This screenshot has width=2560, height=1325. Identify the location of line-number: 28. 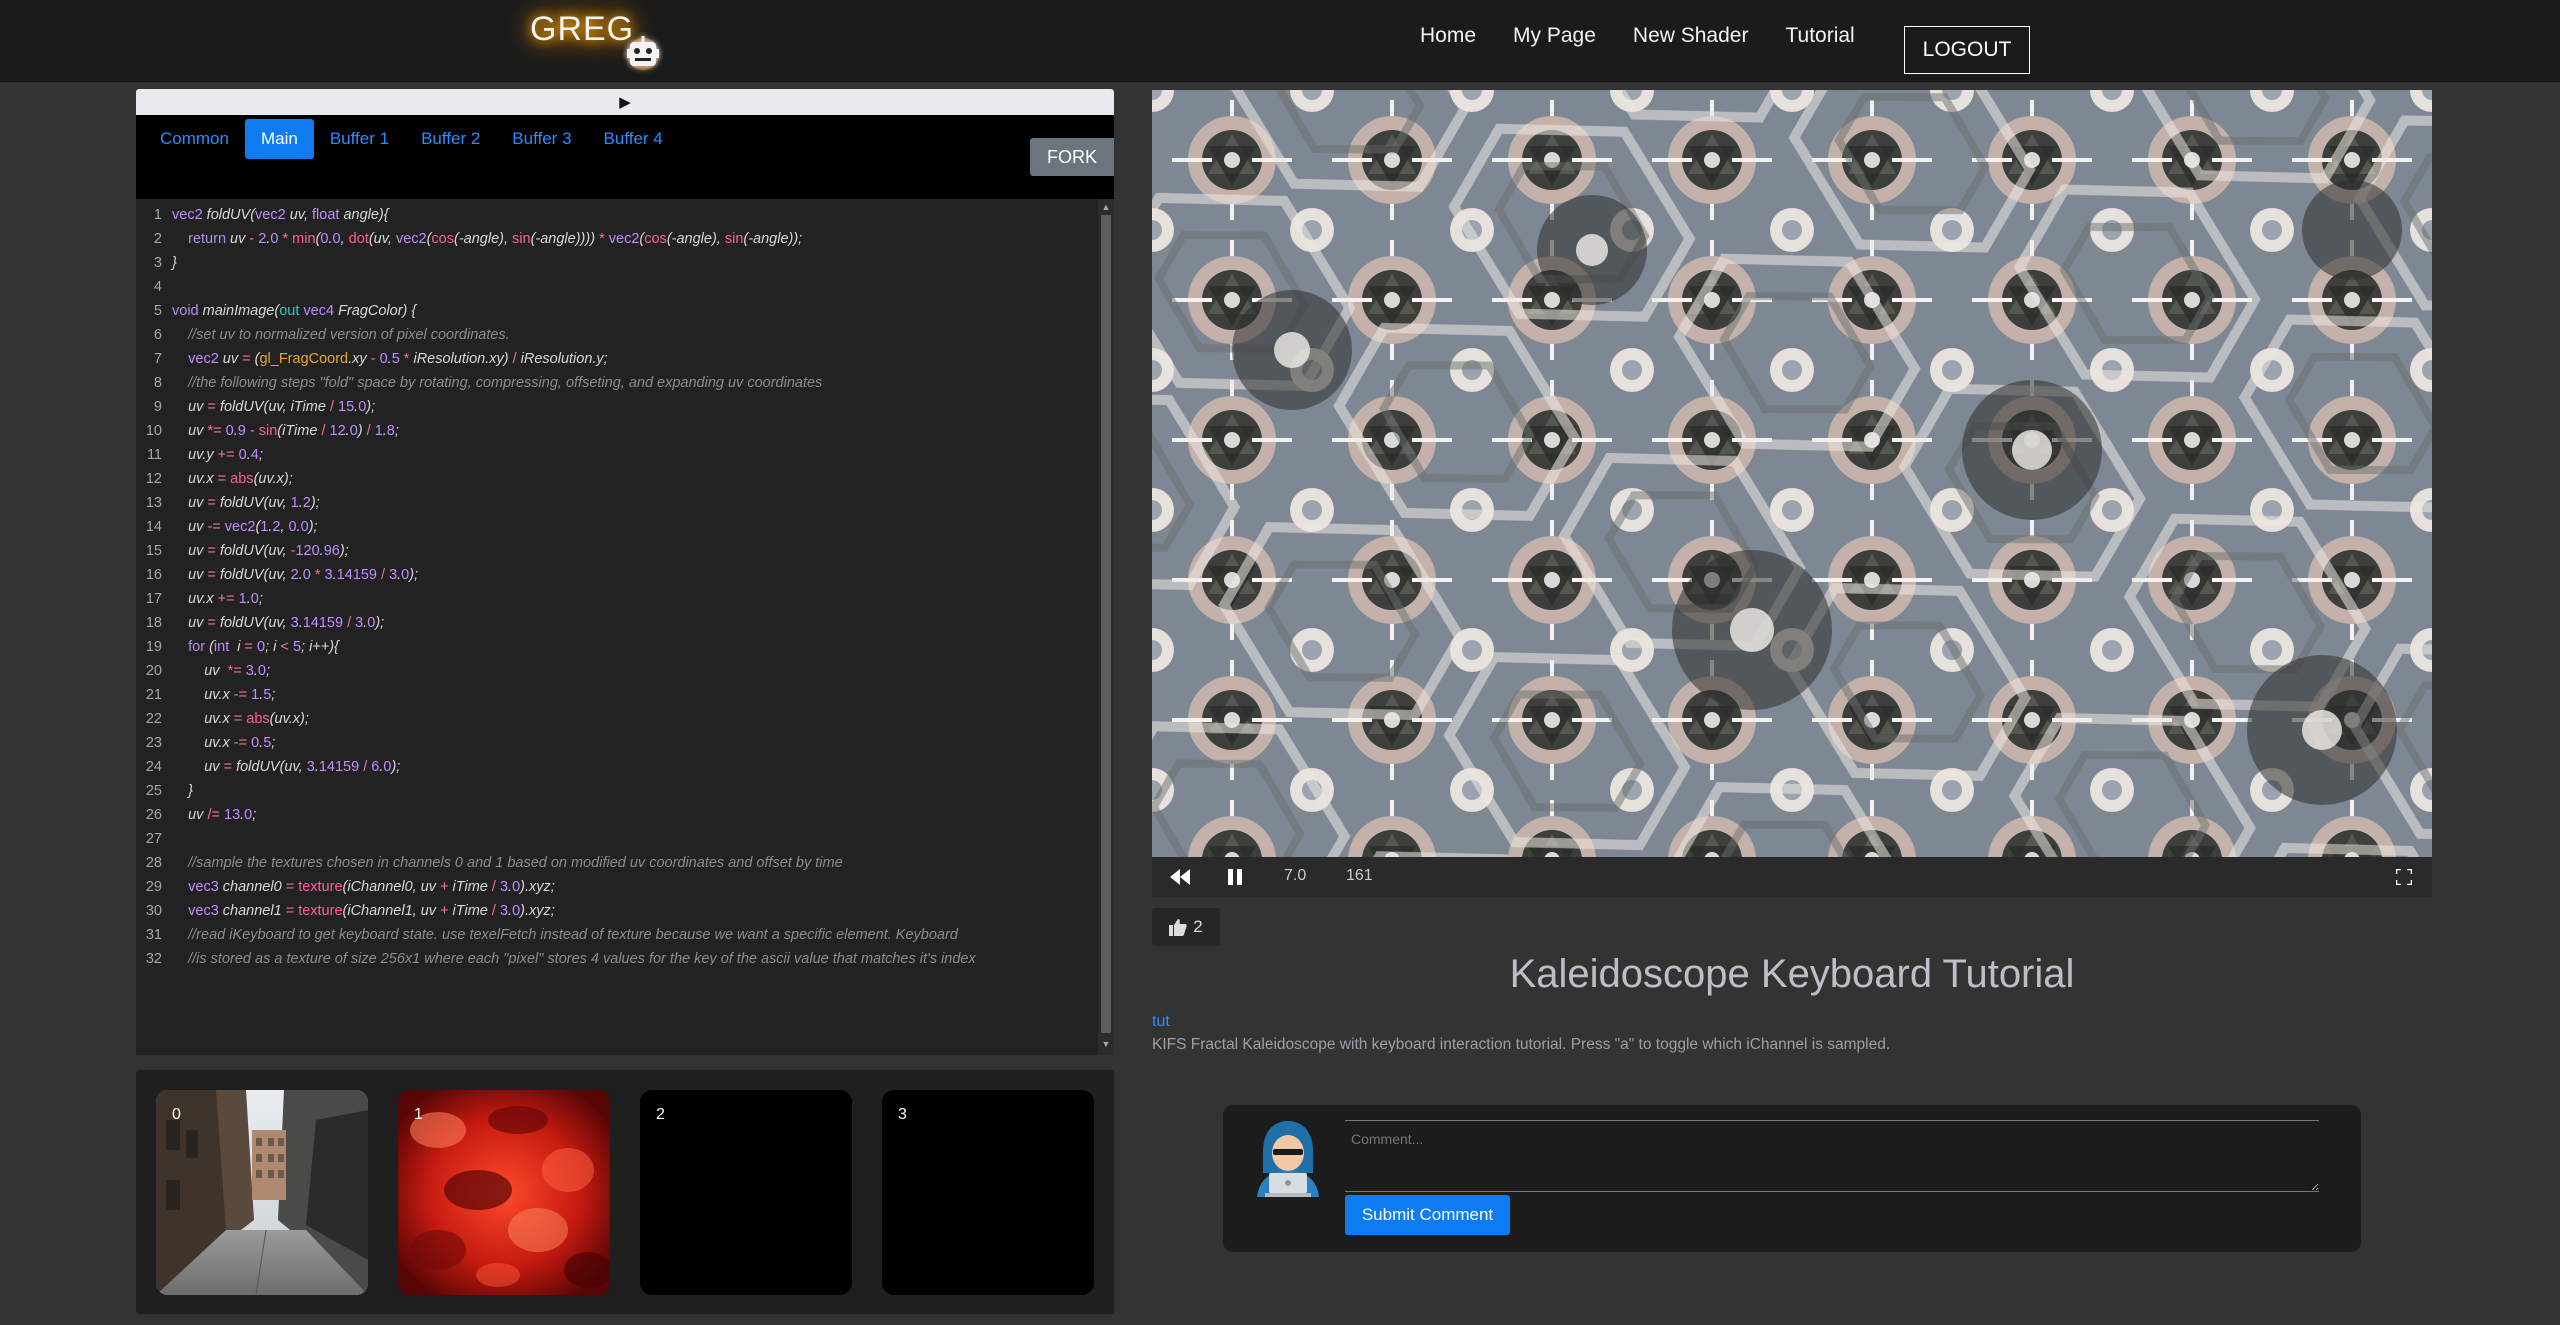
(153, 863).